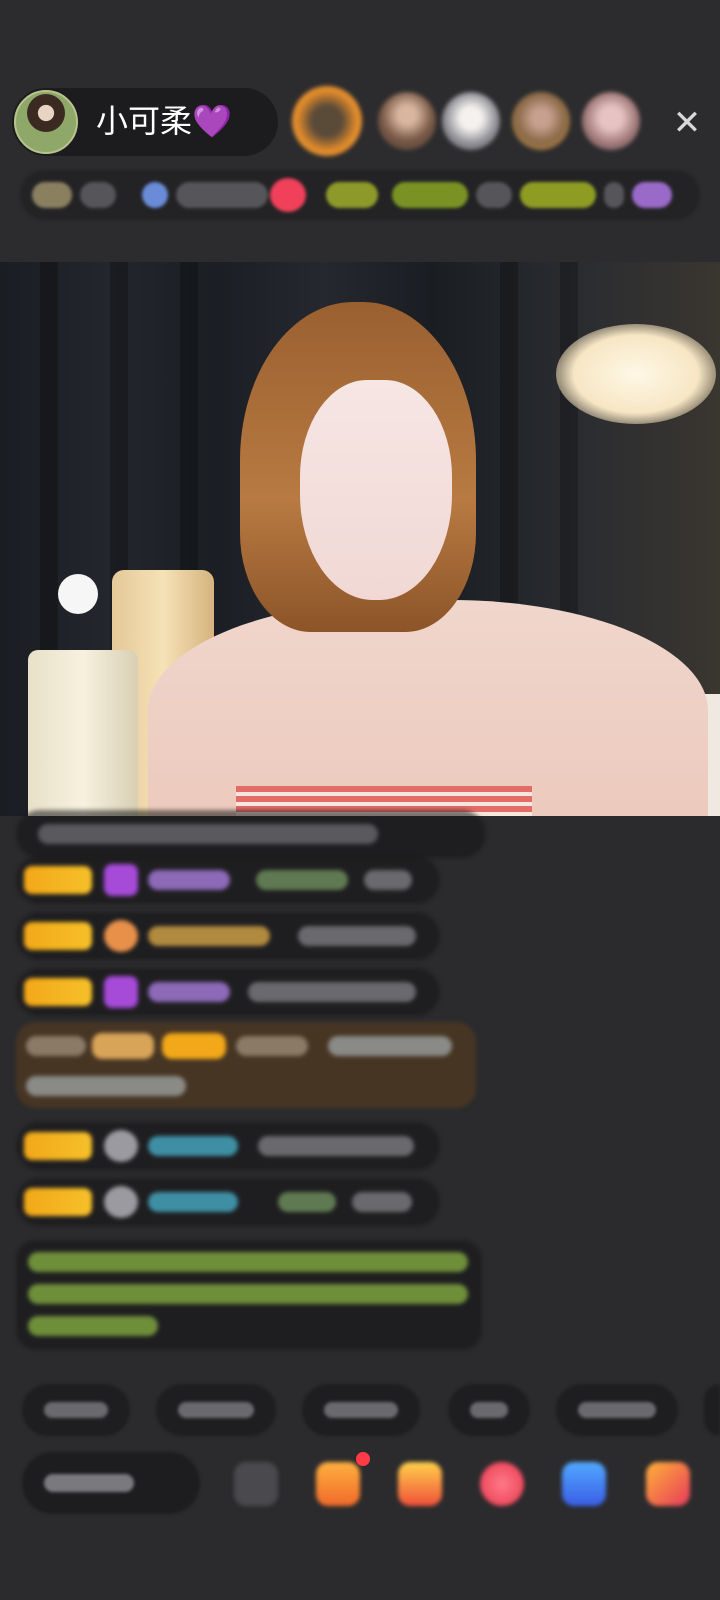 The width and height of the screenshot is (720, 1600). I want to click on heart-icon, so click(502, 1484).